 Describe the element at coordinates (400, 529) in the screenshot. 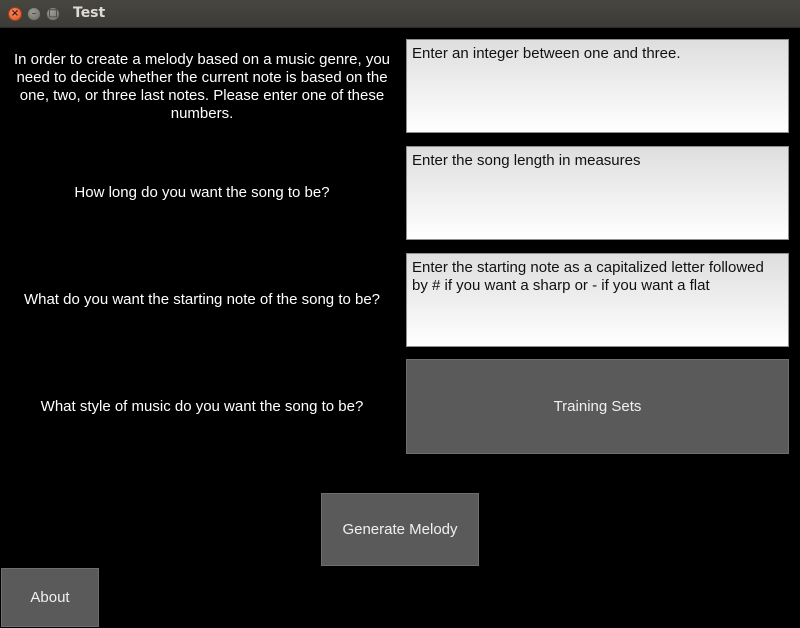

I see `generate-melody-button: Generate Melody` at that location.